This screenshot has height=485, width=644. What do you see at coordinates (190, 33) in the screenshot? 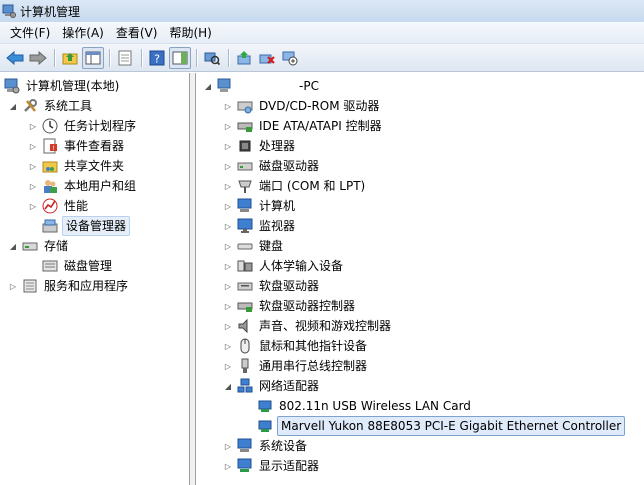
I see `menu-help: 帮助(H)` at bounding box center [190, 33].